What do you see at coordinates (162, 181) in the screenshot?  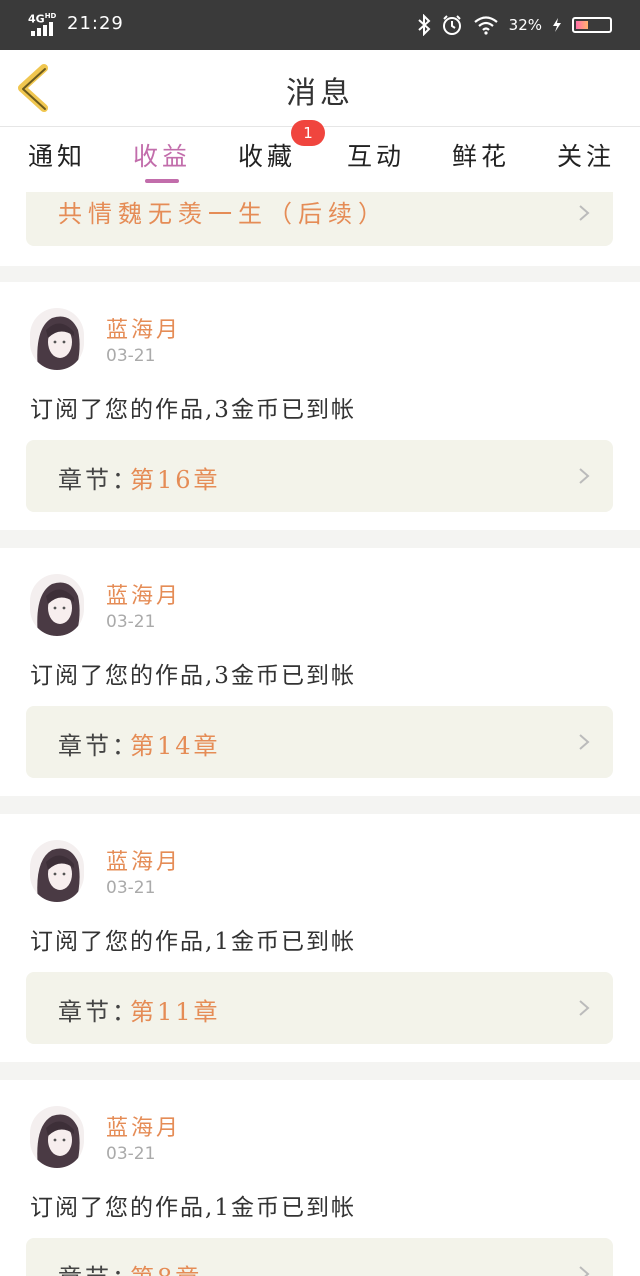 I see `active-tab-indicator` at bounding box center [162, 181].